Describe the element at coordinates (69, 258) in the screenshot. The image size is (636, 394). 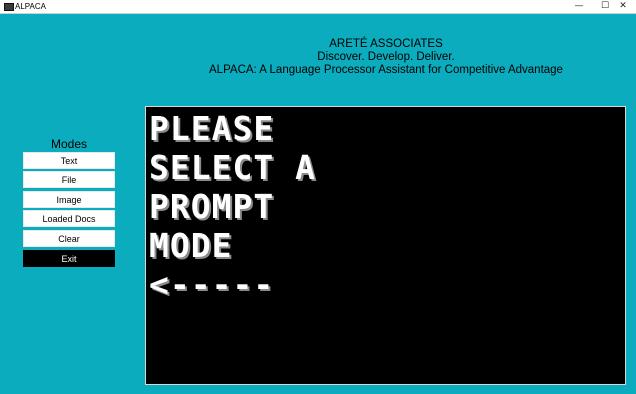
I see `exit-button: Exit` at that location.